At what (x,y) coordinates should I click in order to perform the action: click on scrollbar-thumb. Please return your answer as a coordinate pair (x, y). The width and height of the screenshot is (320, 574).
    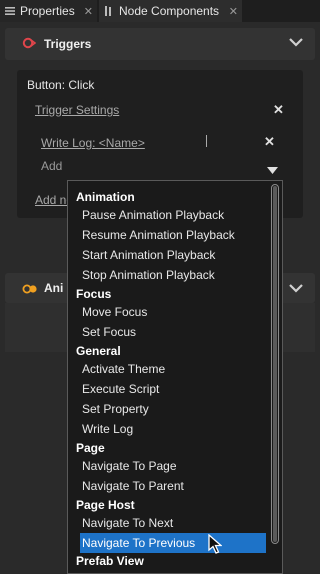
    Looking at the image, I should click on (275, 364).